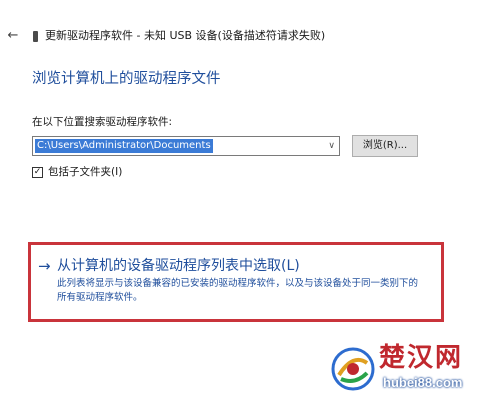 This screenshot has height=401, width=500. What do you see at coordinates (85, 172) in the screenshot?
I see `include-subfolders-label: 包括子文件夹(I)` at bounding box center [85, 172].